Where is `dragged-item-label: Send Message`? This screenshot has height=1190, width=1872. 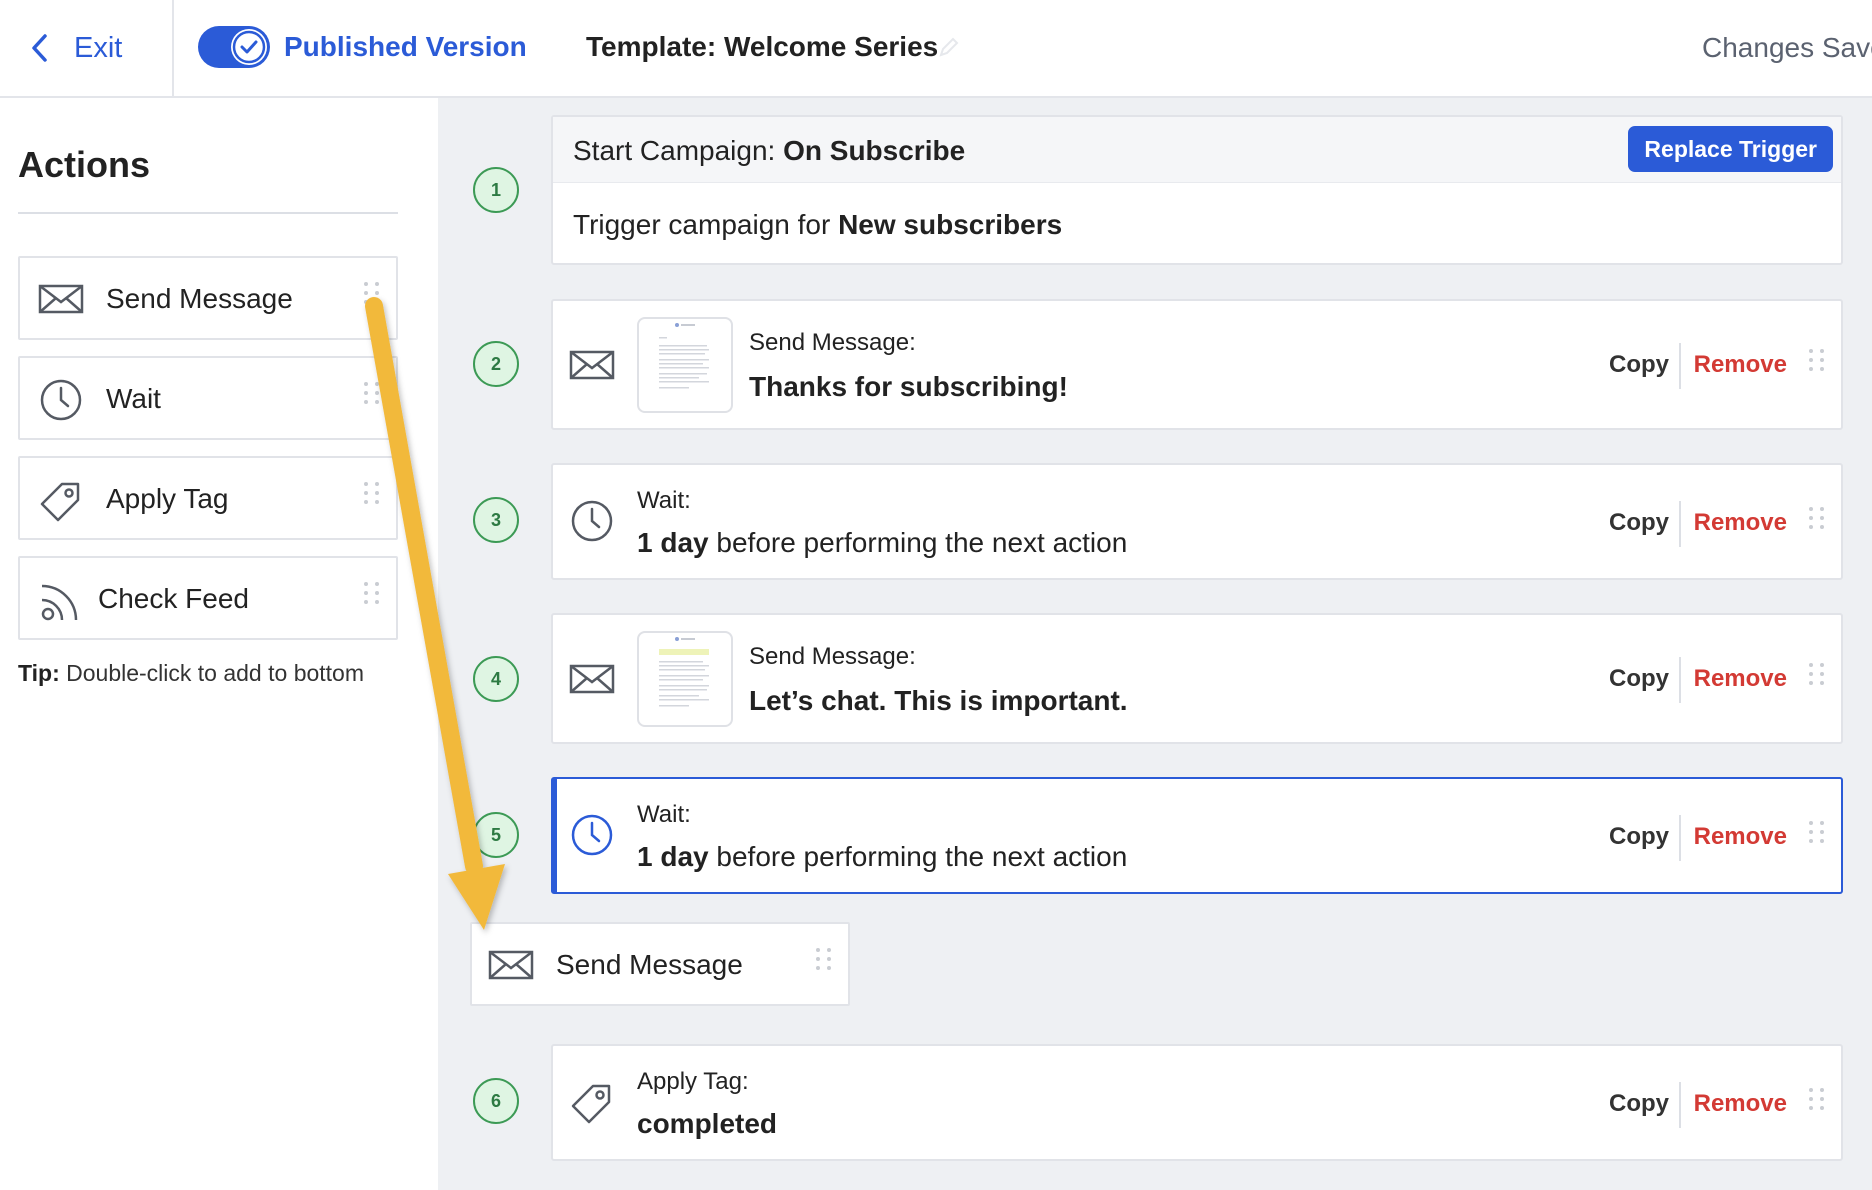 dragged-item-label: Send Message is located at coordinates (649, 964).